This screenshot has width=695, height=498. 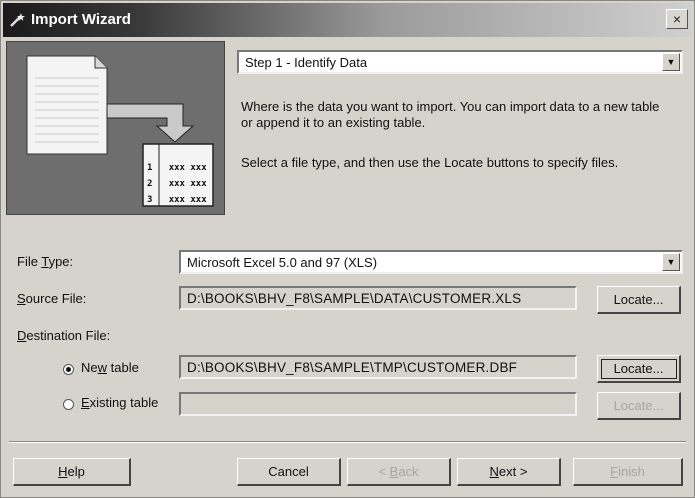 I want to click on label-accelerator: D, so click(x=22, y=335).